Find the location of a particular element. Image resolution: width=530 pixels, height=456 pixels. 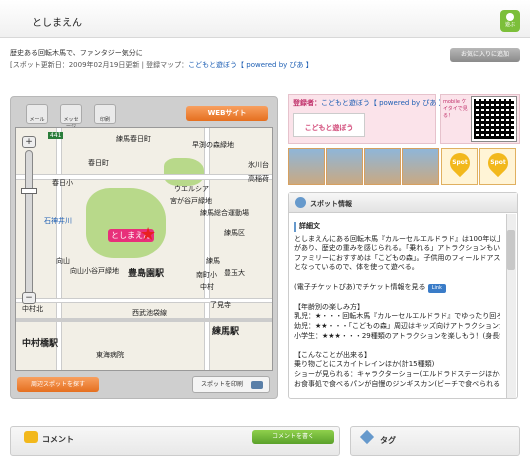

ticket-link-button: Link is located at coordinates (436, 288).